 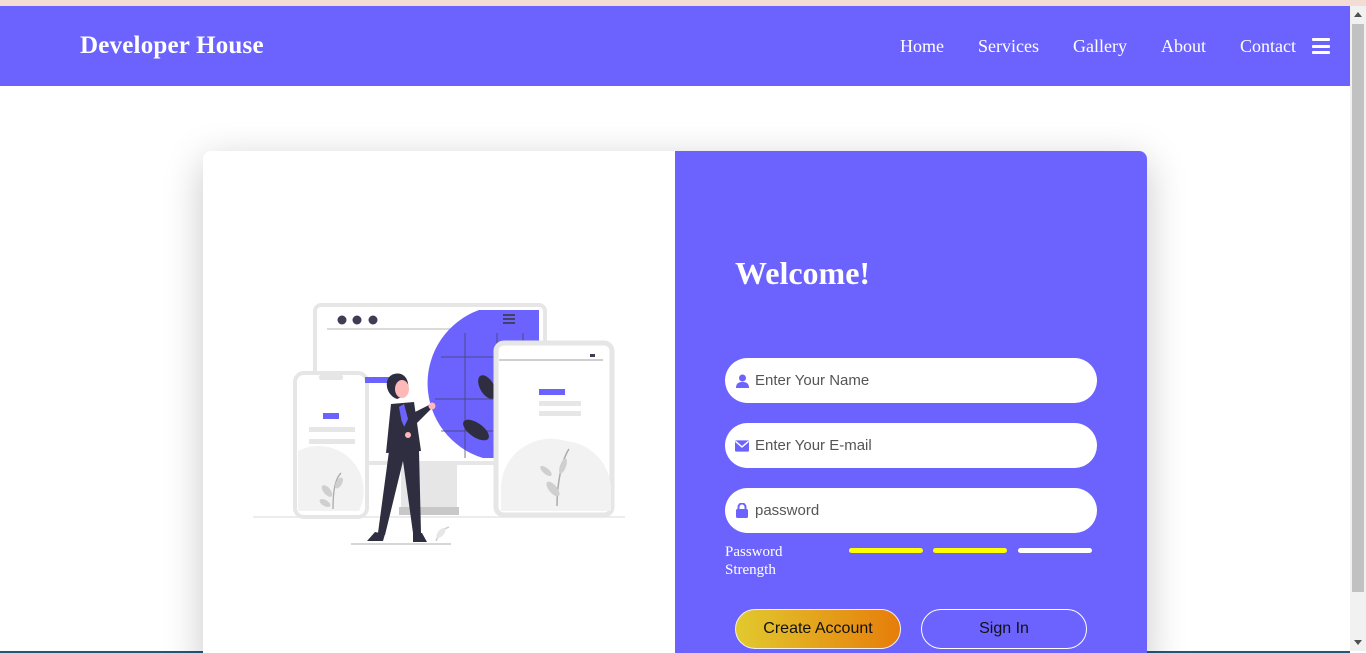 I want to click on hamburger-icon, so click(x=1321, y=46).